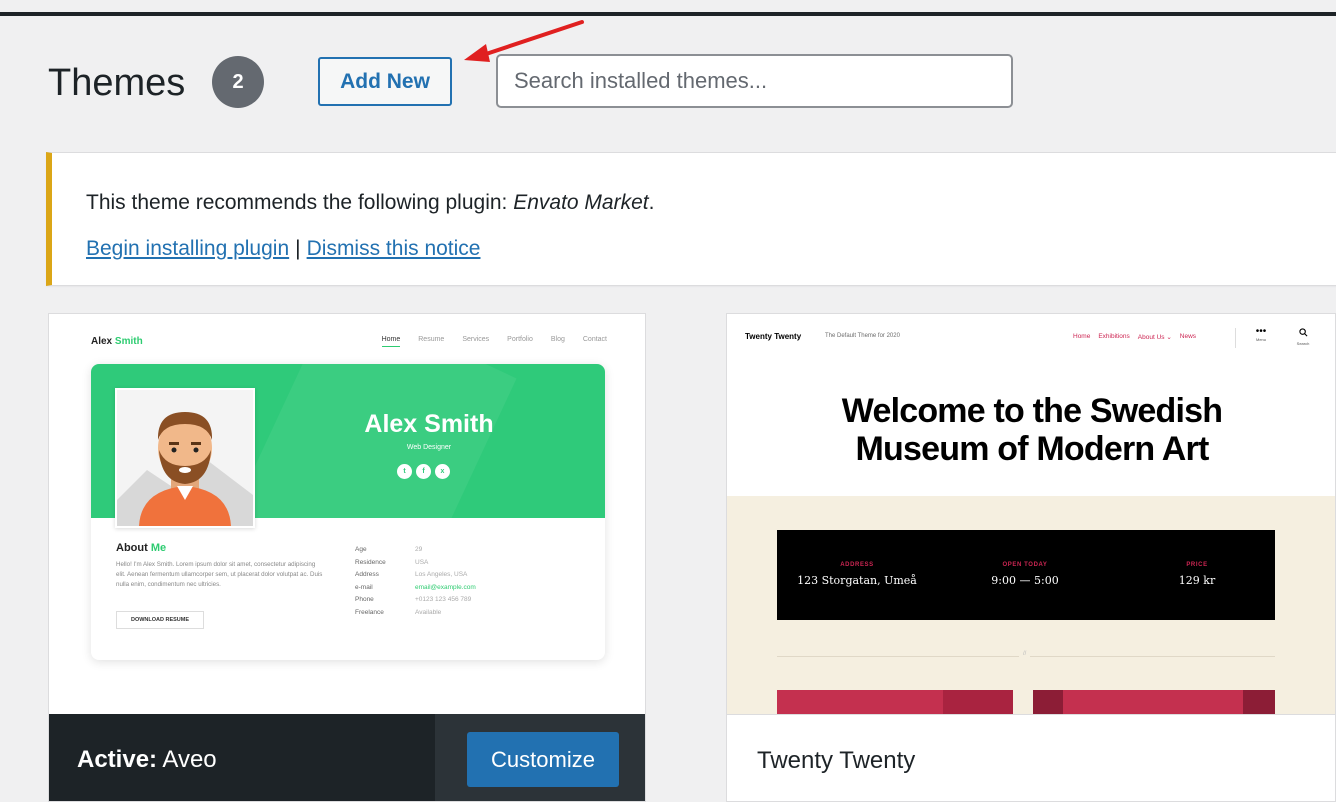 Image resolution: width=1336 pixels, height=802 pixels. I want to click on aveo-nav-item: Services, so click(476, 339).